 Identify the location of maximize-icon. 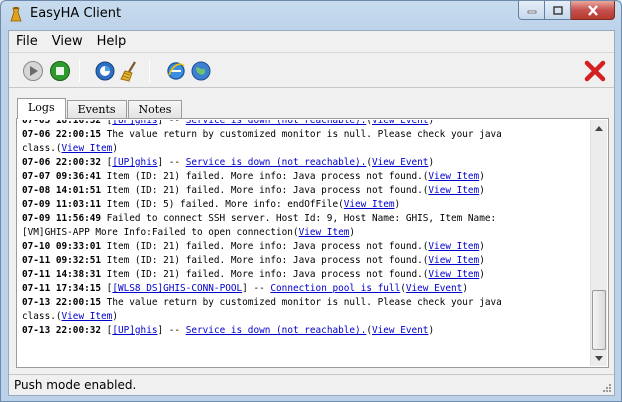
(557, 10).